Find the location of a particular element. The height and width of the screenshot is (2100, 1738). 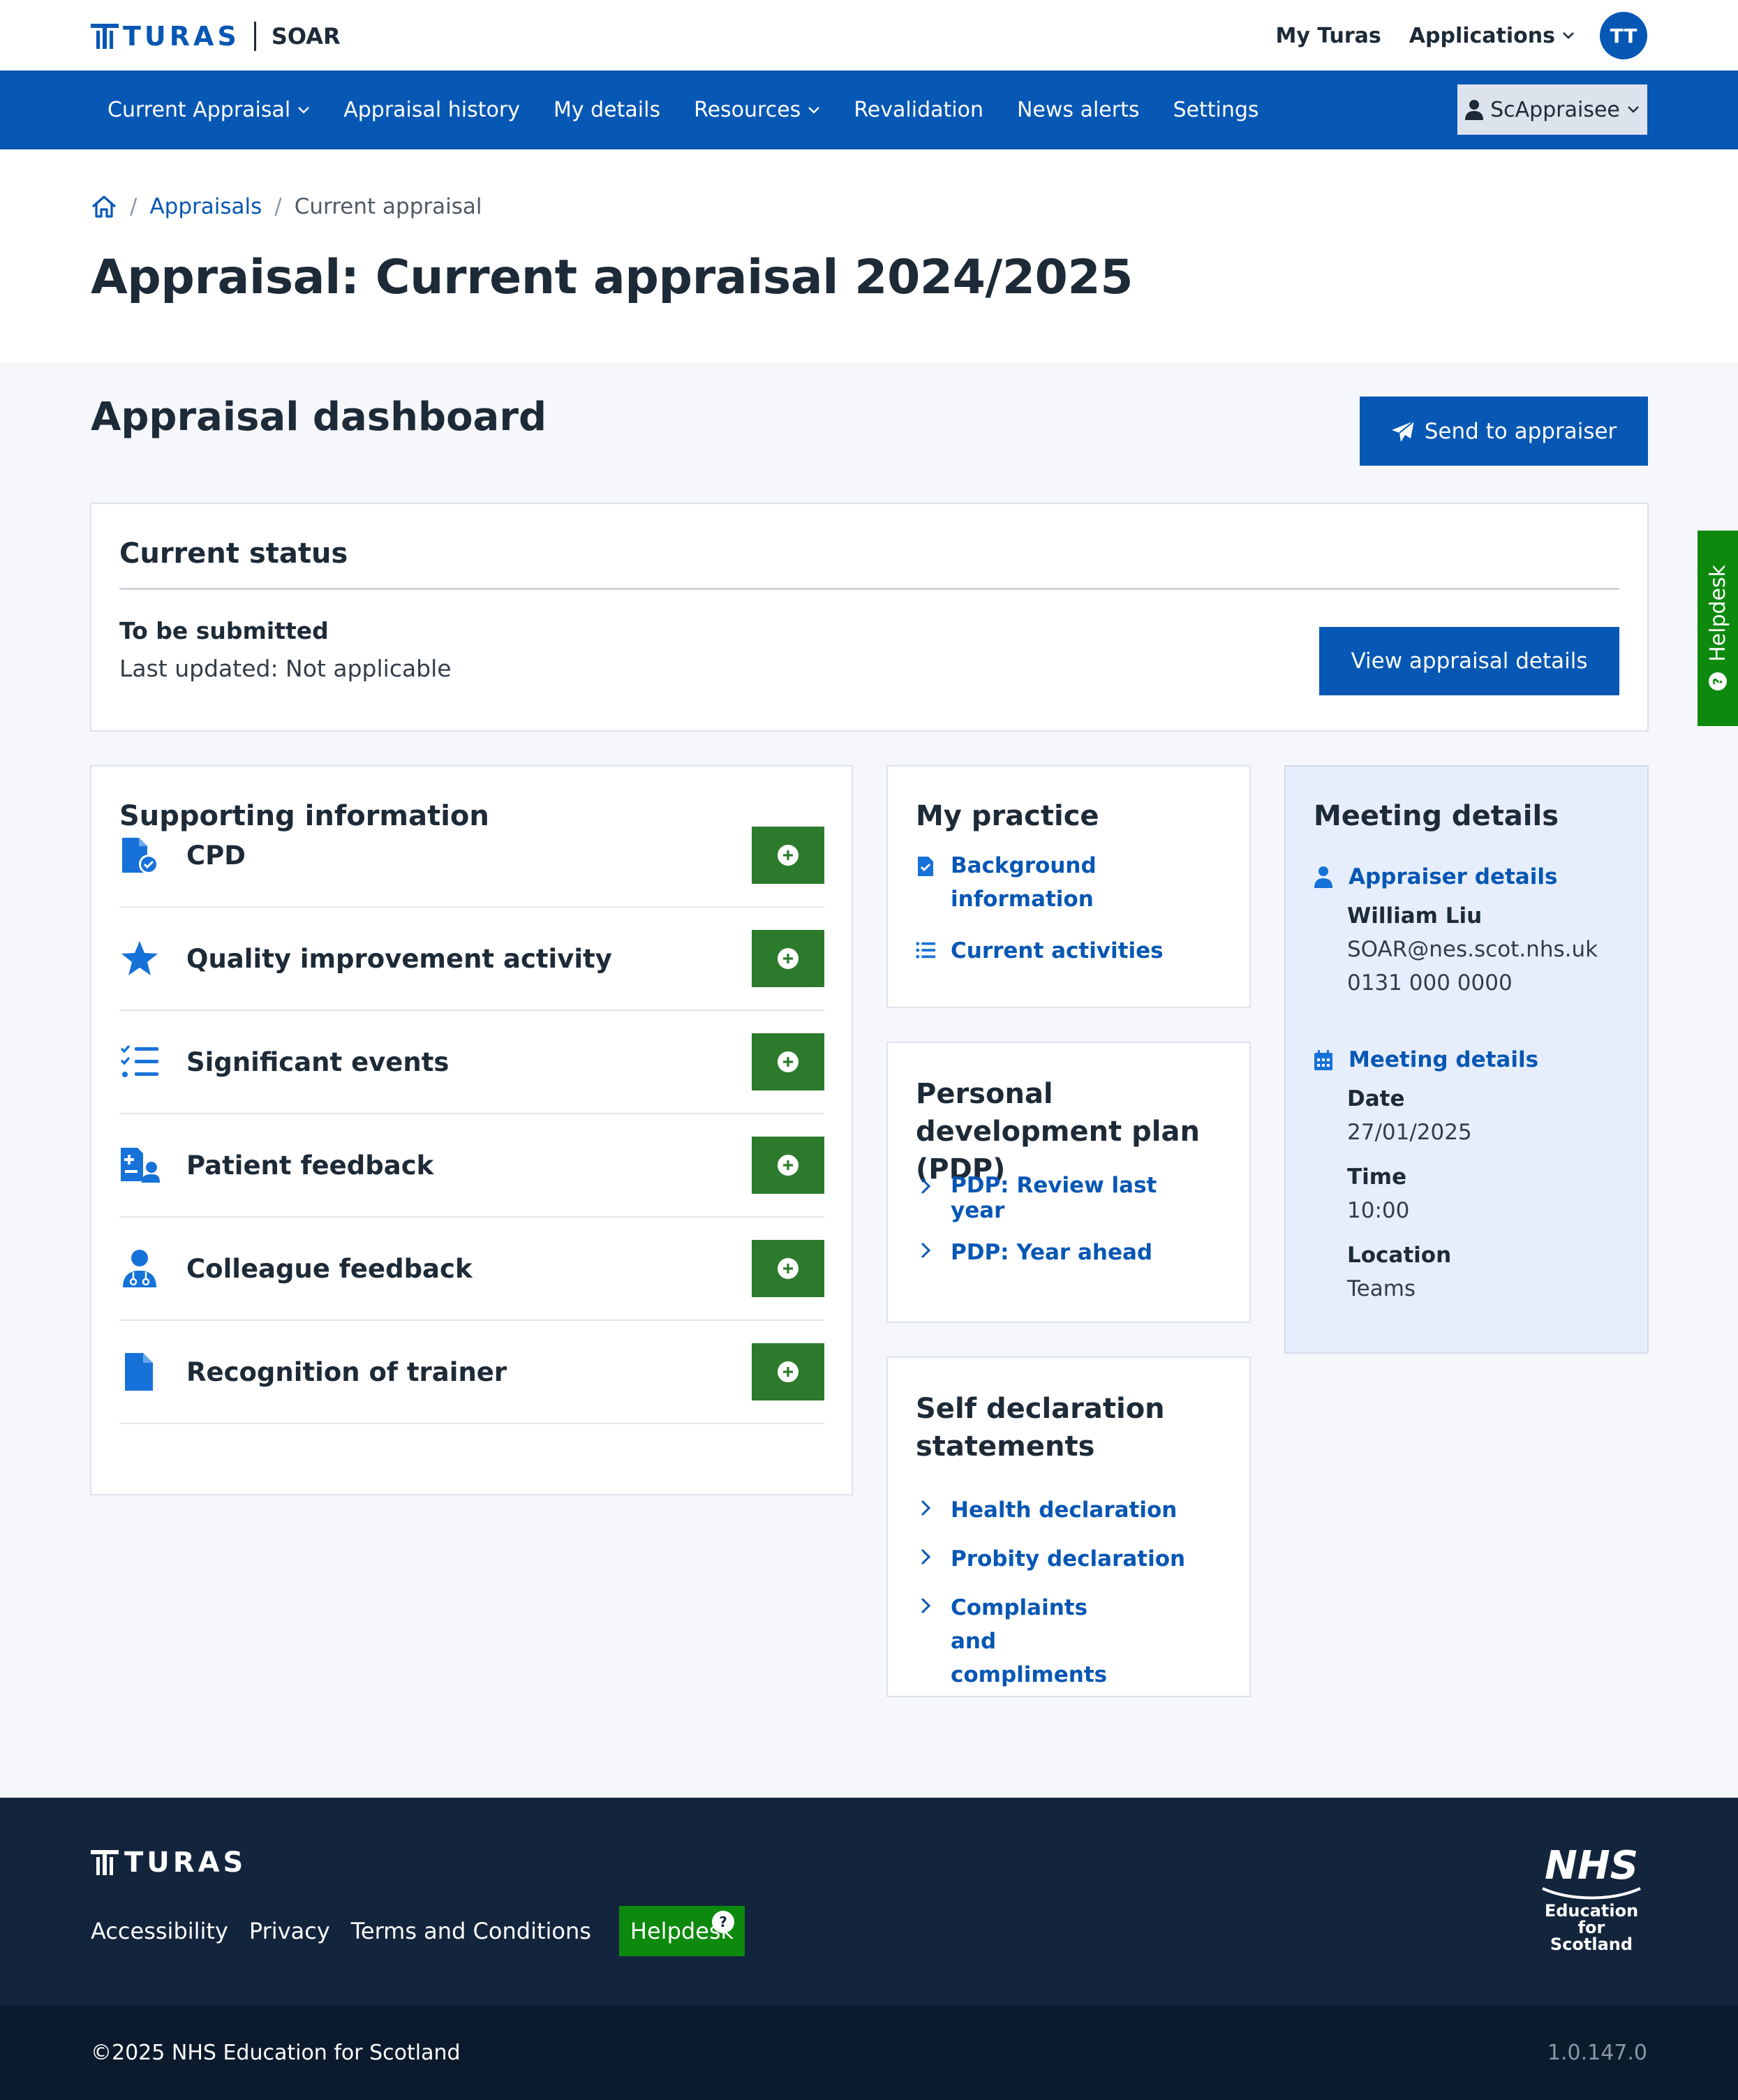

meeting-details-link: Meeting details is located at coordinates (1426, 1060).